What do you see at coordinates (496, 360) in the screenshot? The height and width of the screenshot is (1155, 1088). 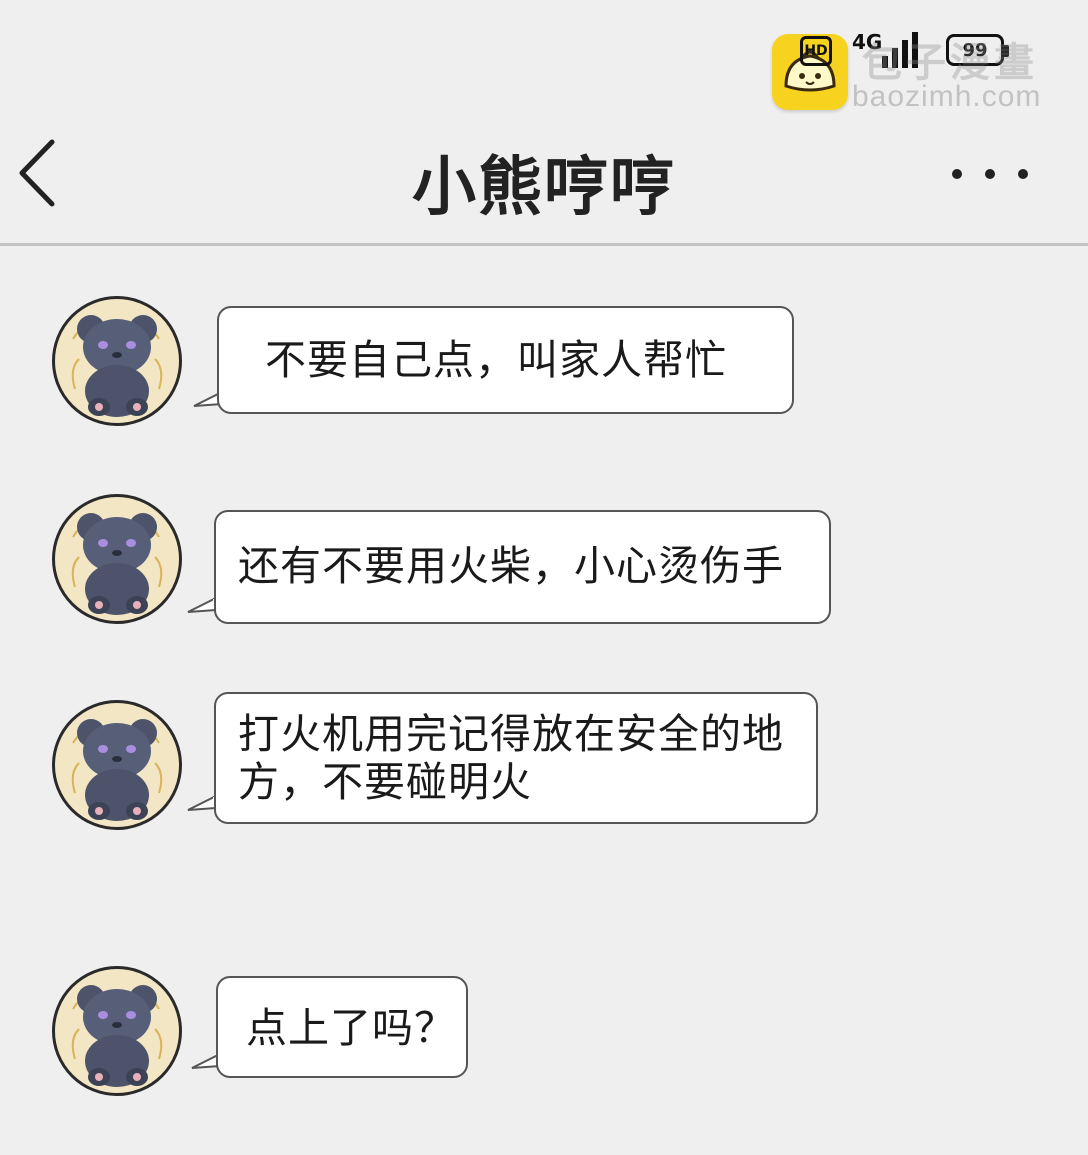 I see `message-text: 不要自己点，叫家人帮忙` at bounding box center [496, 360].